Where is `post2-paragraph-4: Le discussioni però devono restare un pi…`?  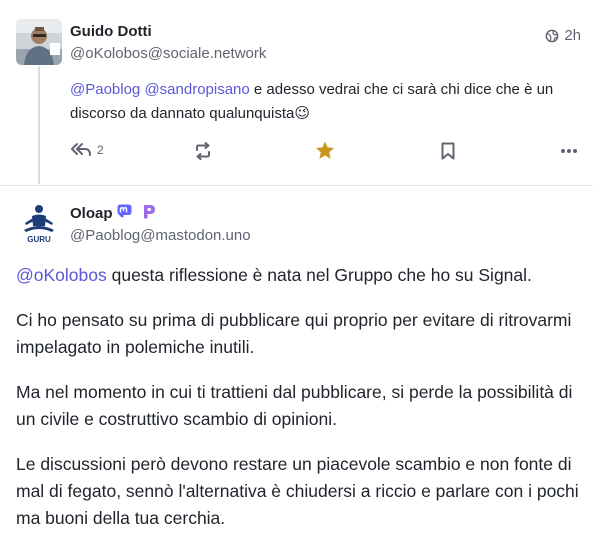 post2-paragraph-4: Le discussioni però devono restare un pi… is located at coordinates (297, 491).